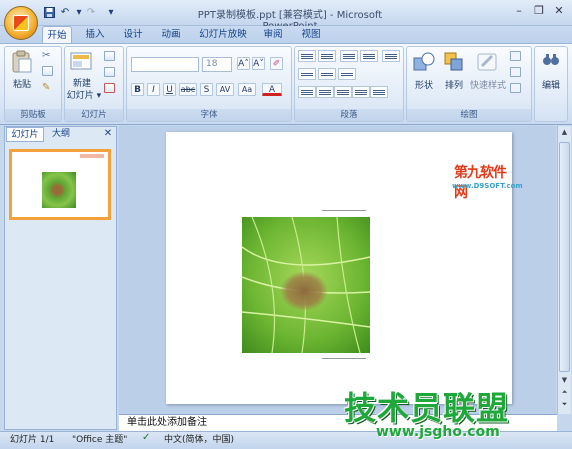 Image resolution: width=572 pixels, height=449 pixels. Describe the element at coordinates (369, 56) in the screenshot. I see `increase-indent-icon` at that location.